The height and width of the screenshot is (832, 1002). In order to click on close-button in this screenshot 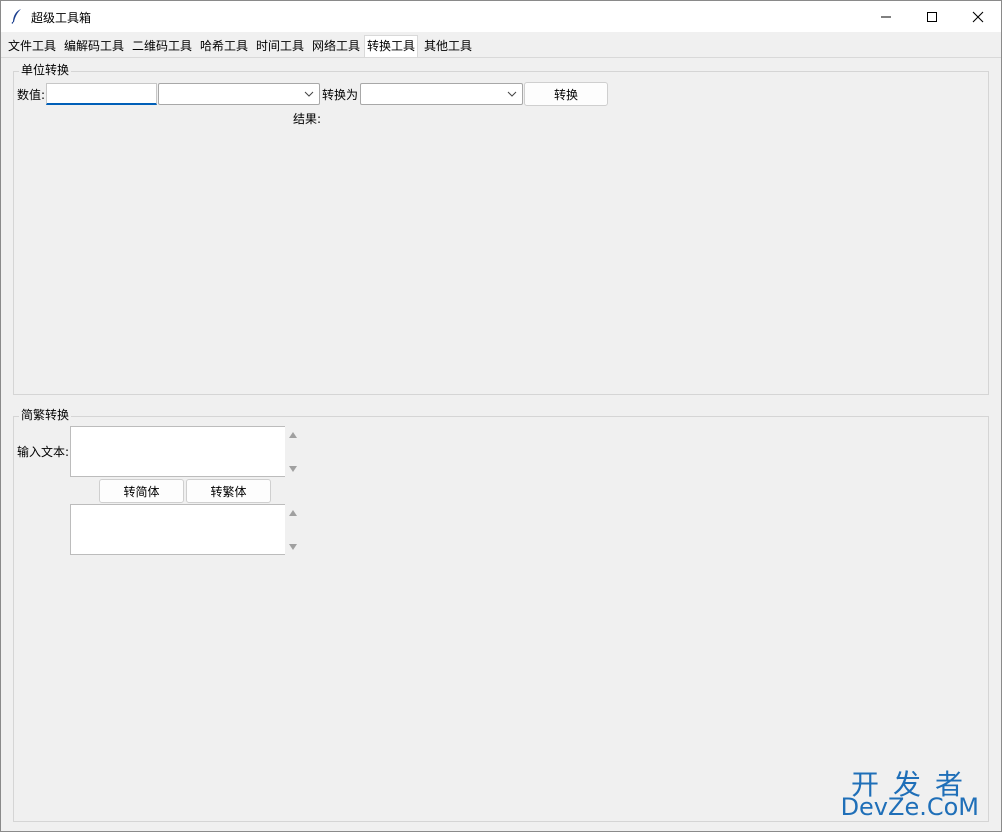, I will do `click(978, 16)`.